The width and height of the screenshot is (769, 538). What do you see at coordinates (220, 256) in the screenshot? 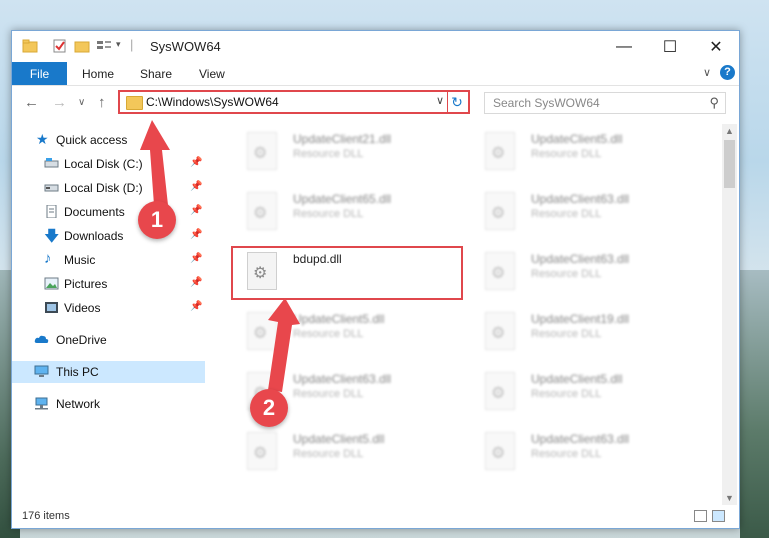
I see `annotation-arrows` at bounding box center [220, 256].